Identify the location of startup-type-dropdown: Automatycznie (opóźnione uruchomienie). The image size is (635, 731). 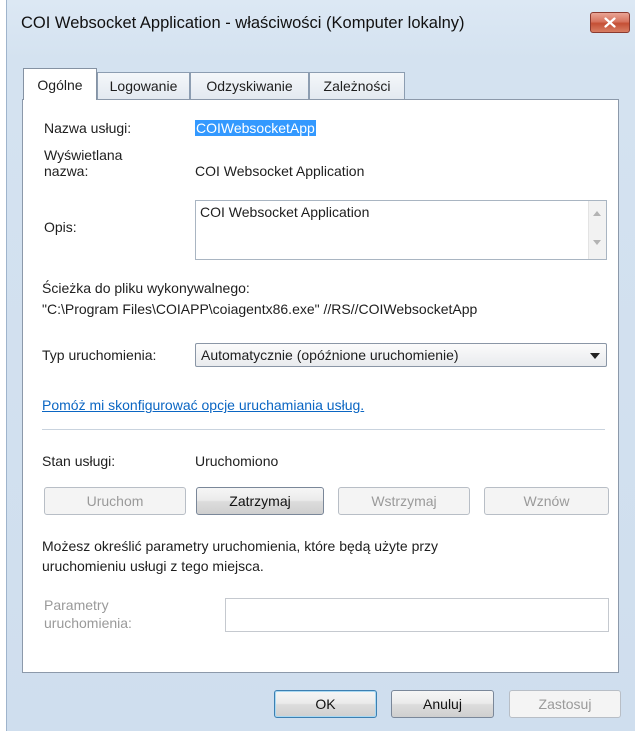
(401, 355).